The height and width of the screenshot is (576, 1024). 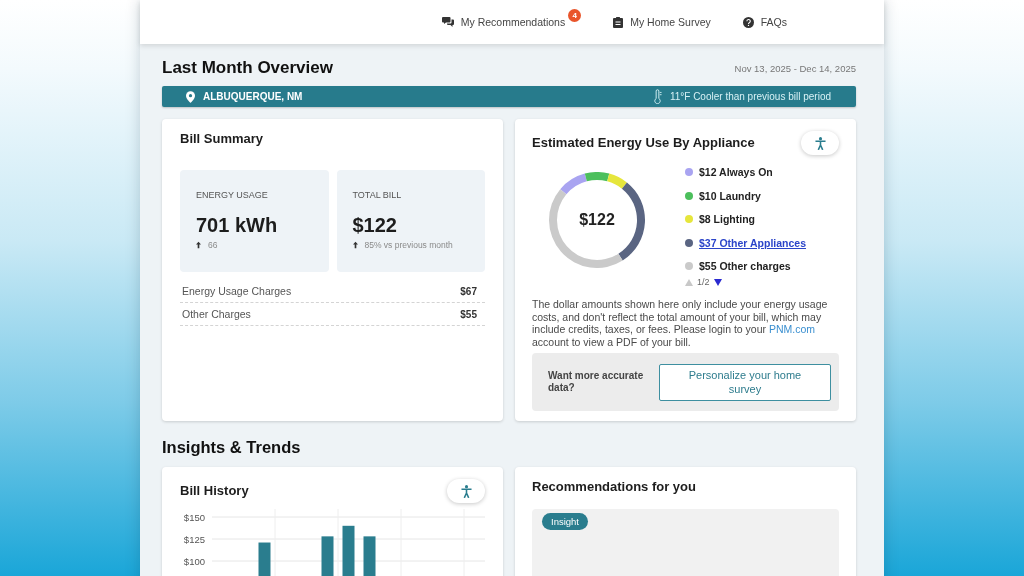 I want to click on thermometer-icon, so click(x=657, y=96).